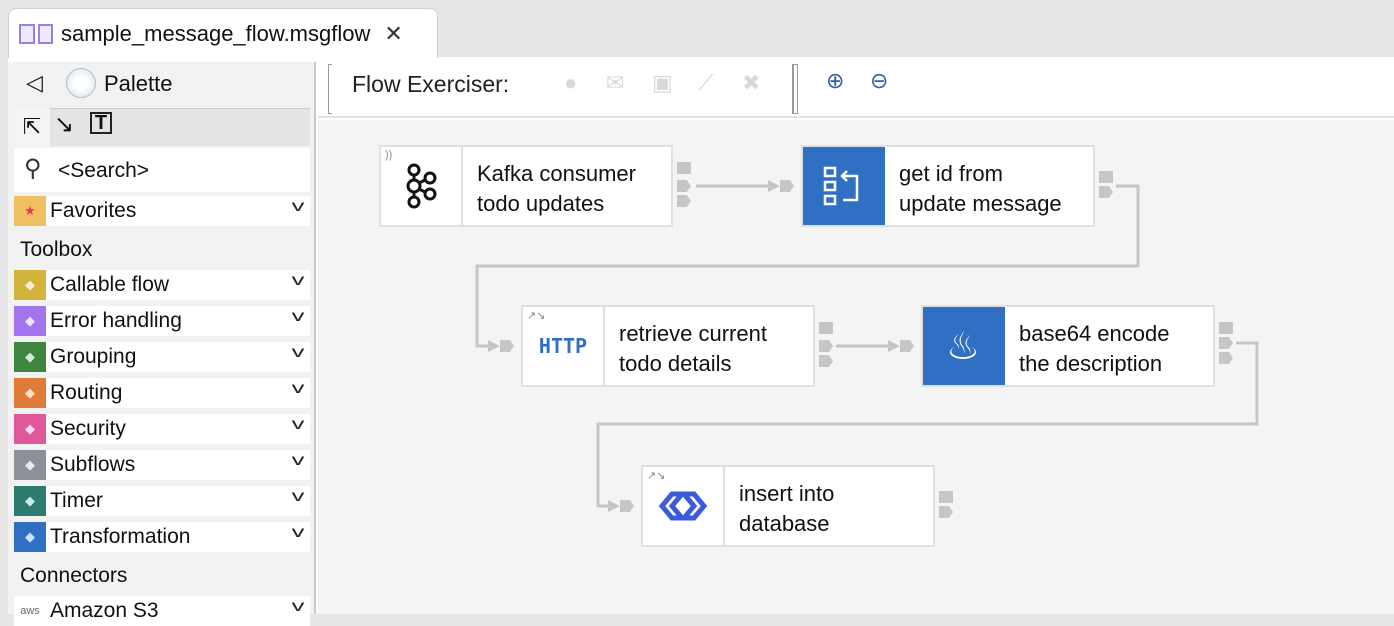  What do you see at coordinates (964, 346) in the screenshot?
I see `java-icon: ♨` at bounding box center [964, 346].